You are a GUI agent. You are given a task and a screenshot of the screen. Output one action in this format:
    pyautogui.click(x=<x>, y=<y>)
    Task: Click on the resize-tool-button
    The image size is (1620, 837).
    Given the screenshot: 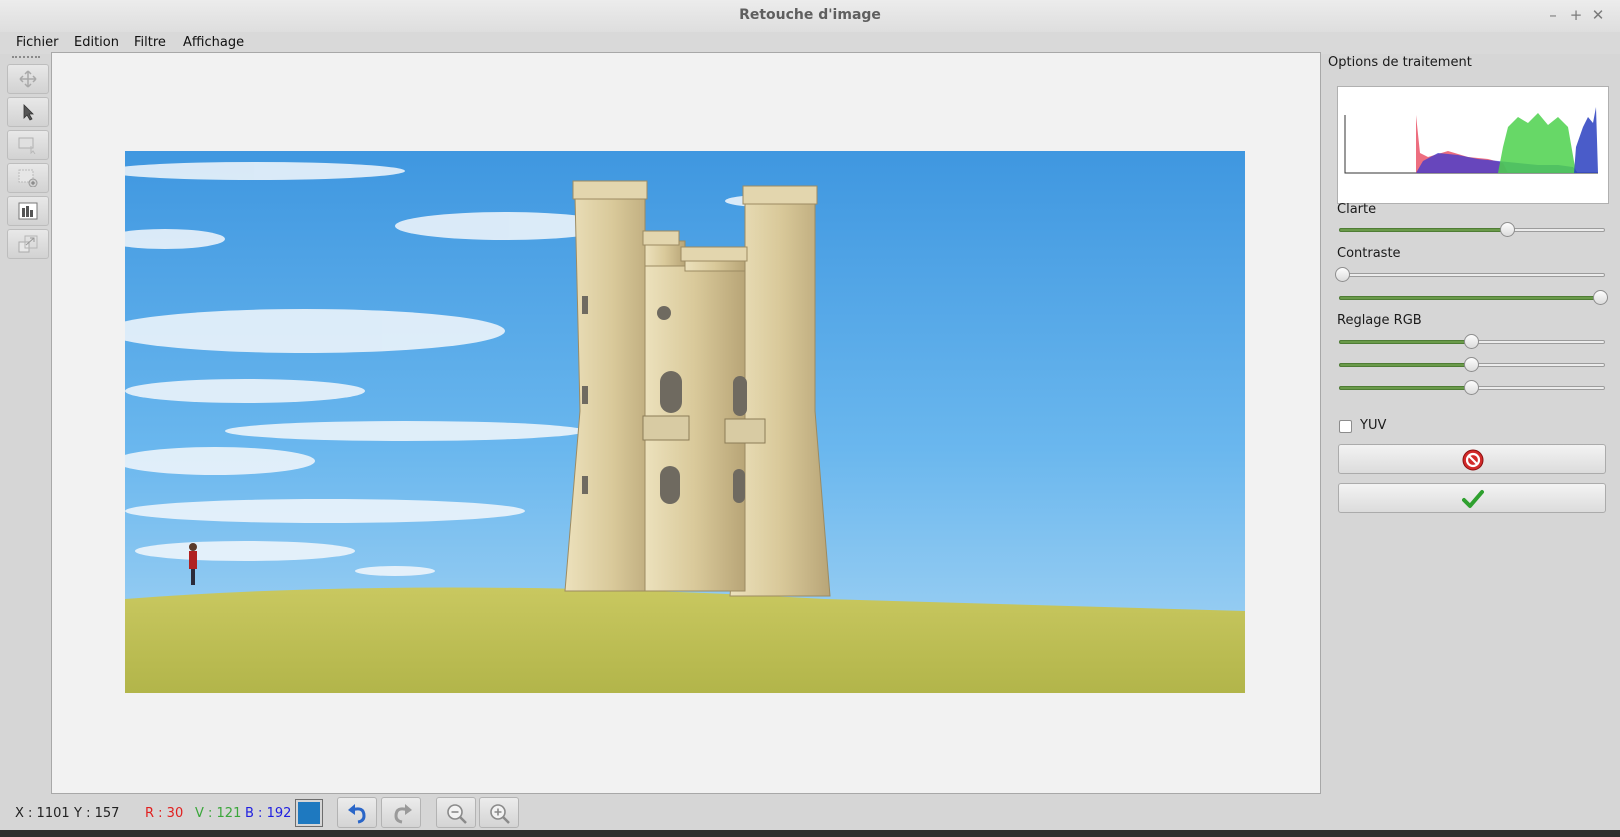 What is the action you would take?
    pyautogui.click(x=28, y=244)
    